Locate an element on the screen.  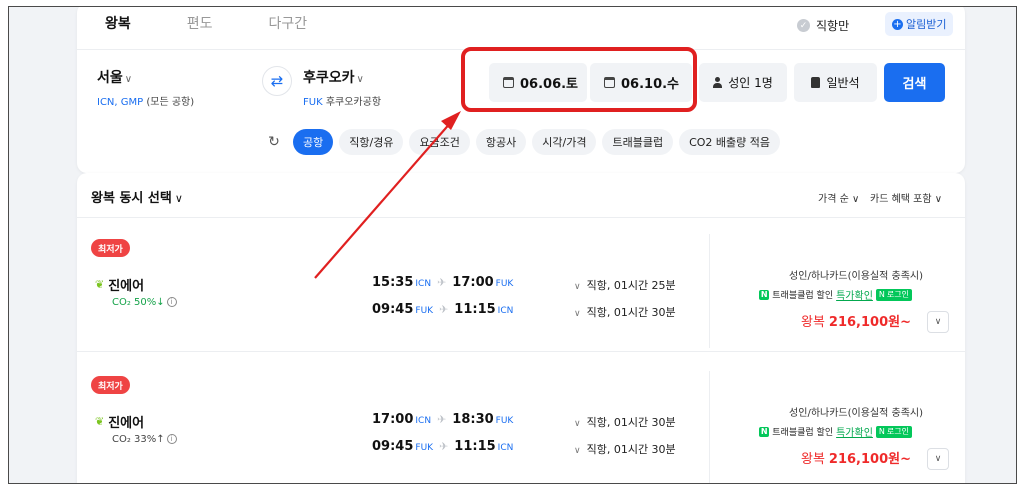
outbound-leg: 17:00 ICN ✈ 18:30 FUK is located at coordinates (442, 419).